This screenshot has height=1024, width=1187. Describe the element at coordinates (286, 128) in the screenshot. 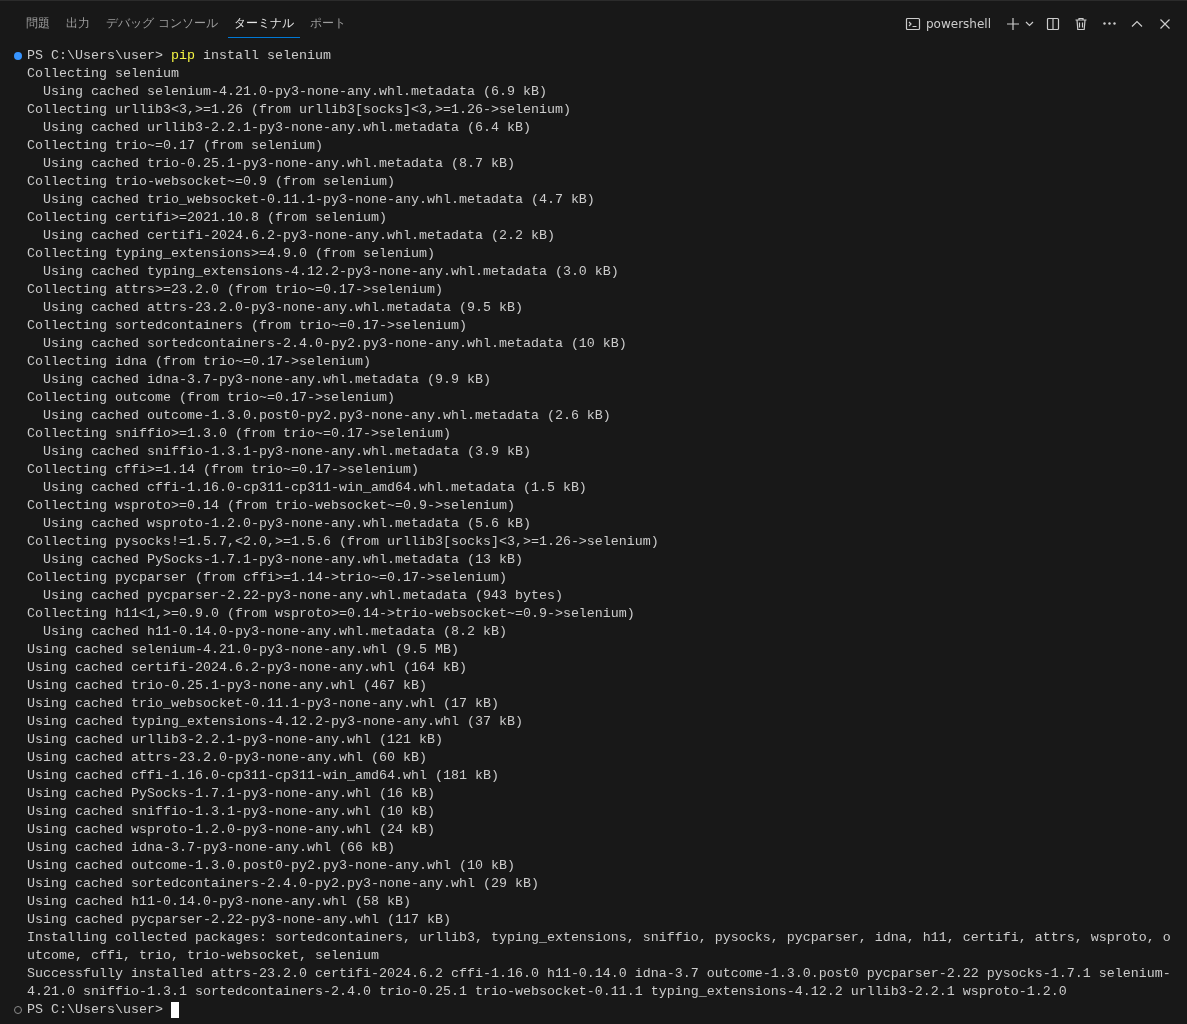

I see `output-line: Using cached urllib3-2.2.1-py3-none-any.whl.metadata (6.4 kB)` at that location.